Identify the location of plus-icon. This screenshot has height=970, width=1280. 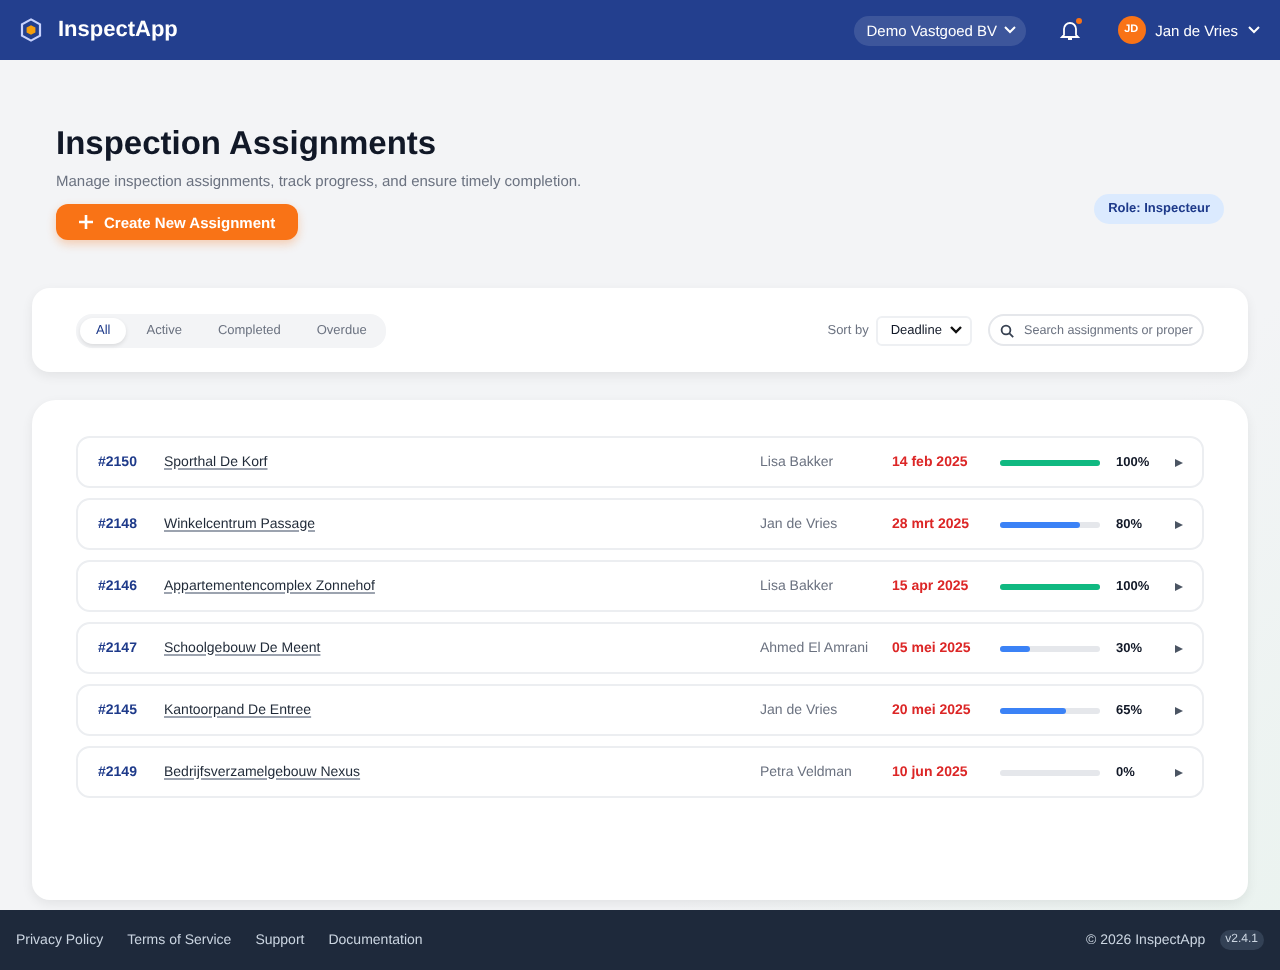
(86, 222).